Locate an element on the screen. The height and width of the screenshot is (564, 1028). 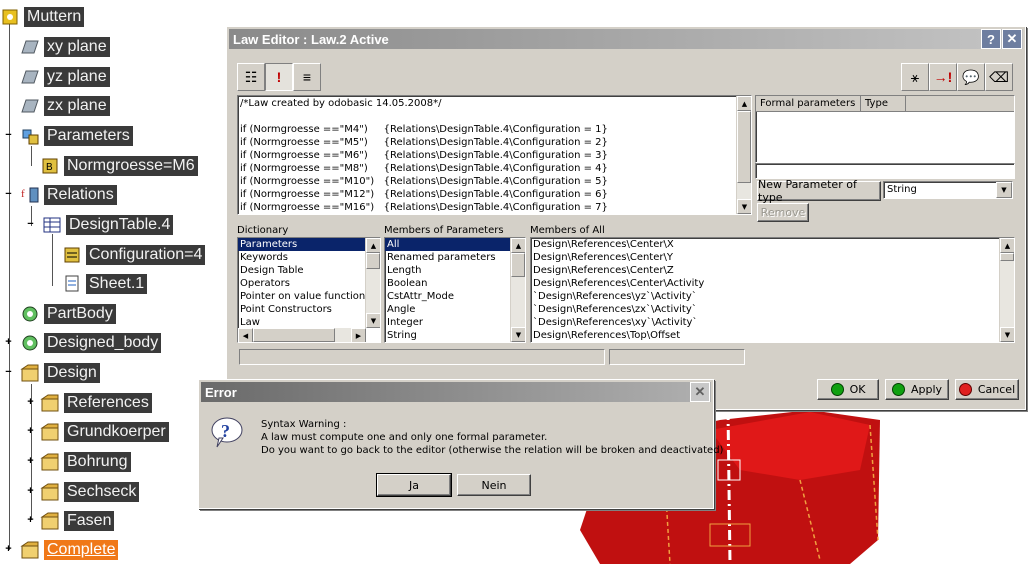
tree-item-muttern: Muttern is located at coordinates (42, 17).